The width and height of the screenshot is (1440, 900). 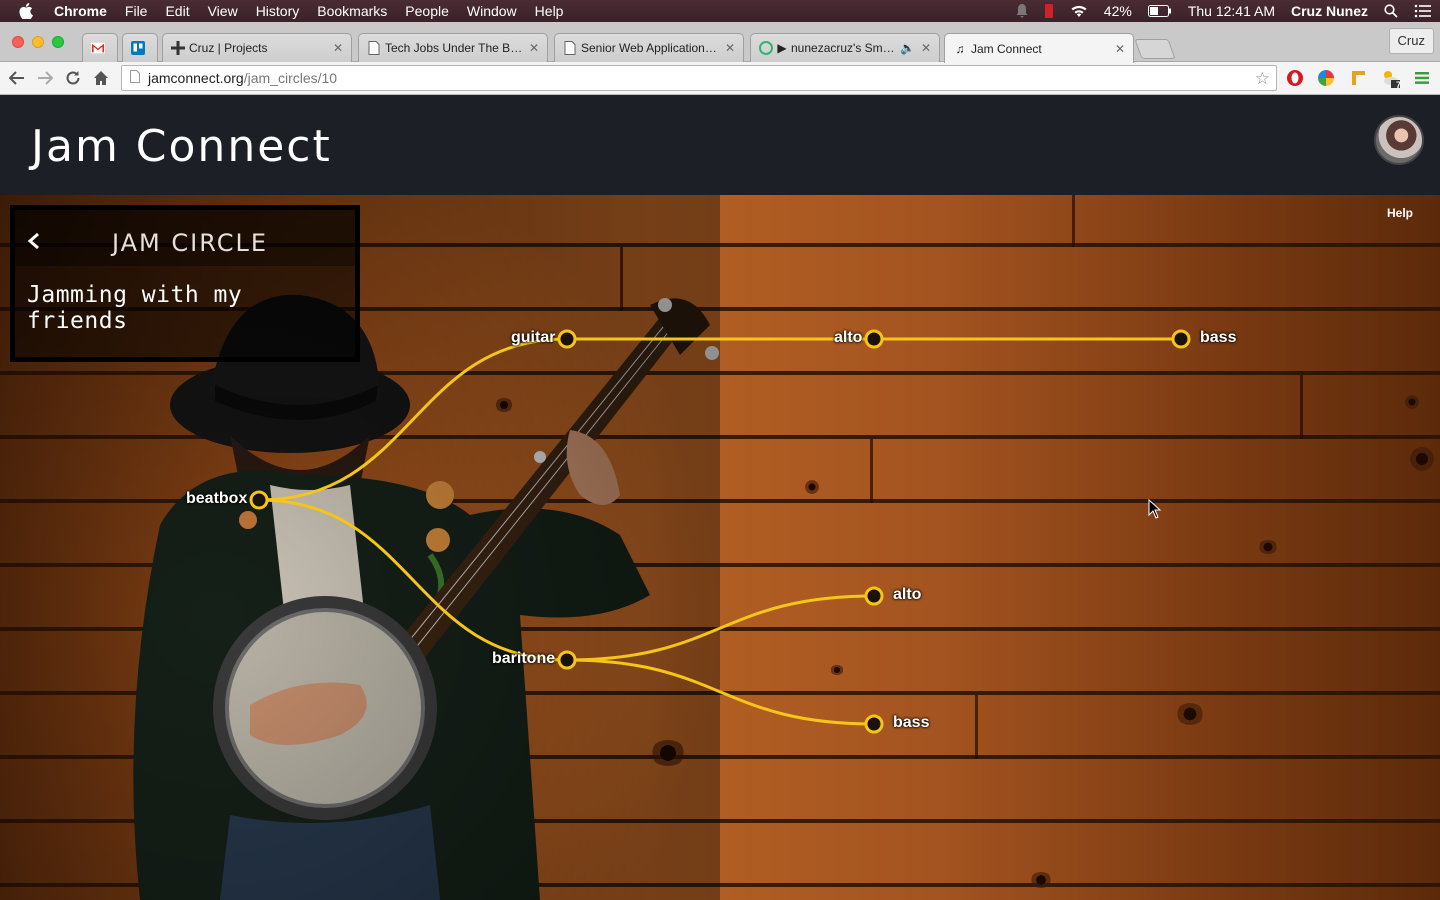 What do you see at coordinates (1049, 11) in the screenshot?
I see `red-tag-icon` at bounding box center [1049, 11].